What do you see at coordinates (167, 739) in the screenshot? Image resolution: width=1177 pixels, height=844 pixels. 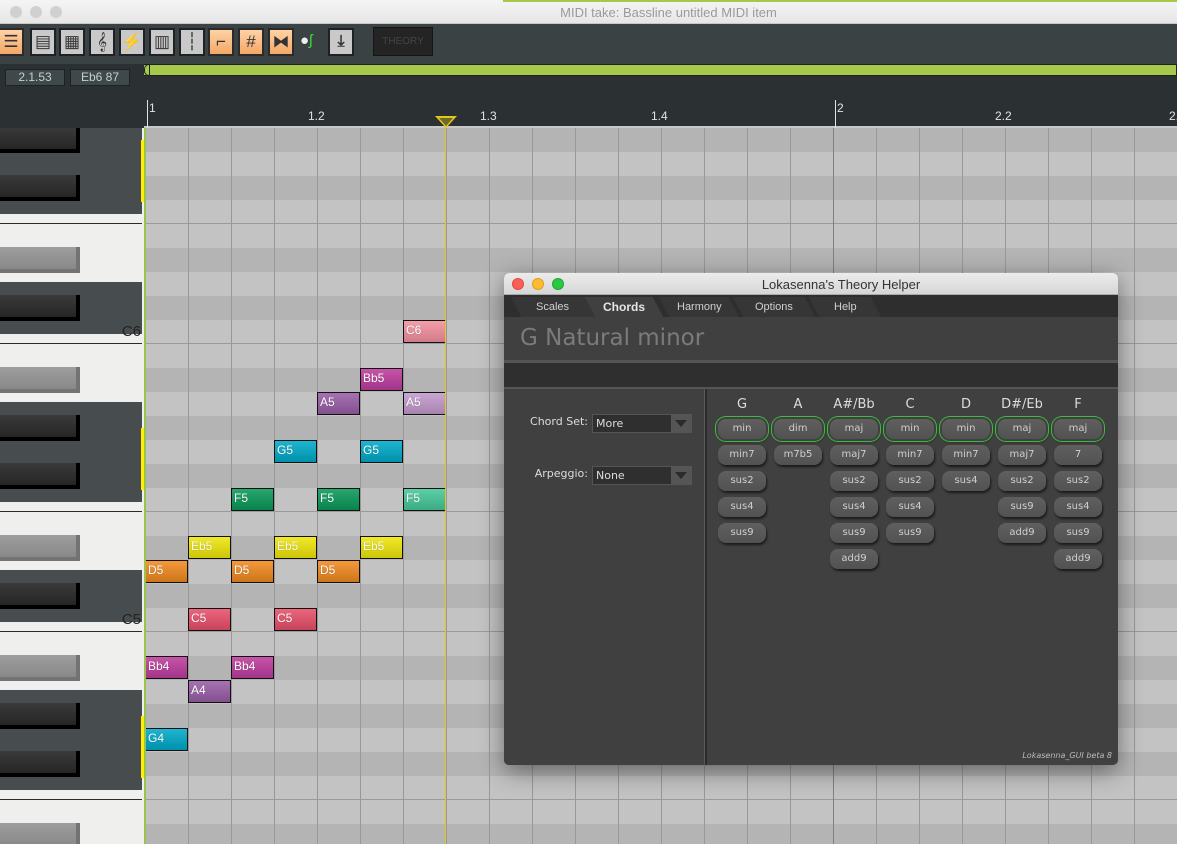 I see `midi-note: G4` at bounding box center [167, 739].